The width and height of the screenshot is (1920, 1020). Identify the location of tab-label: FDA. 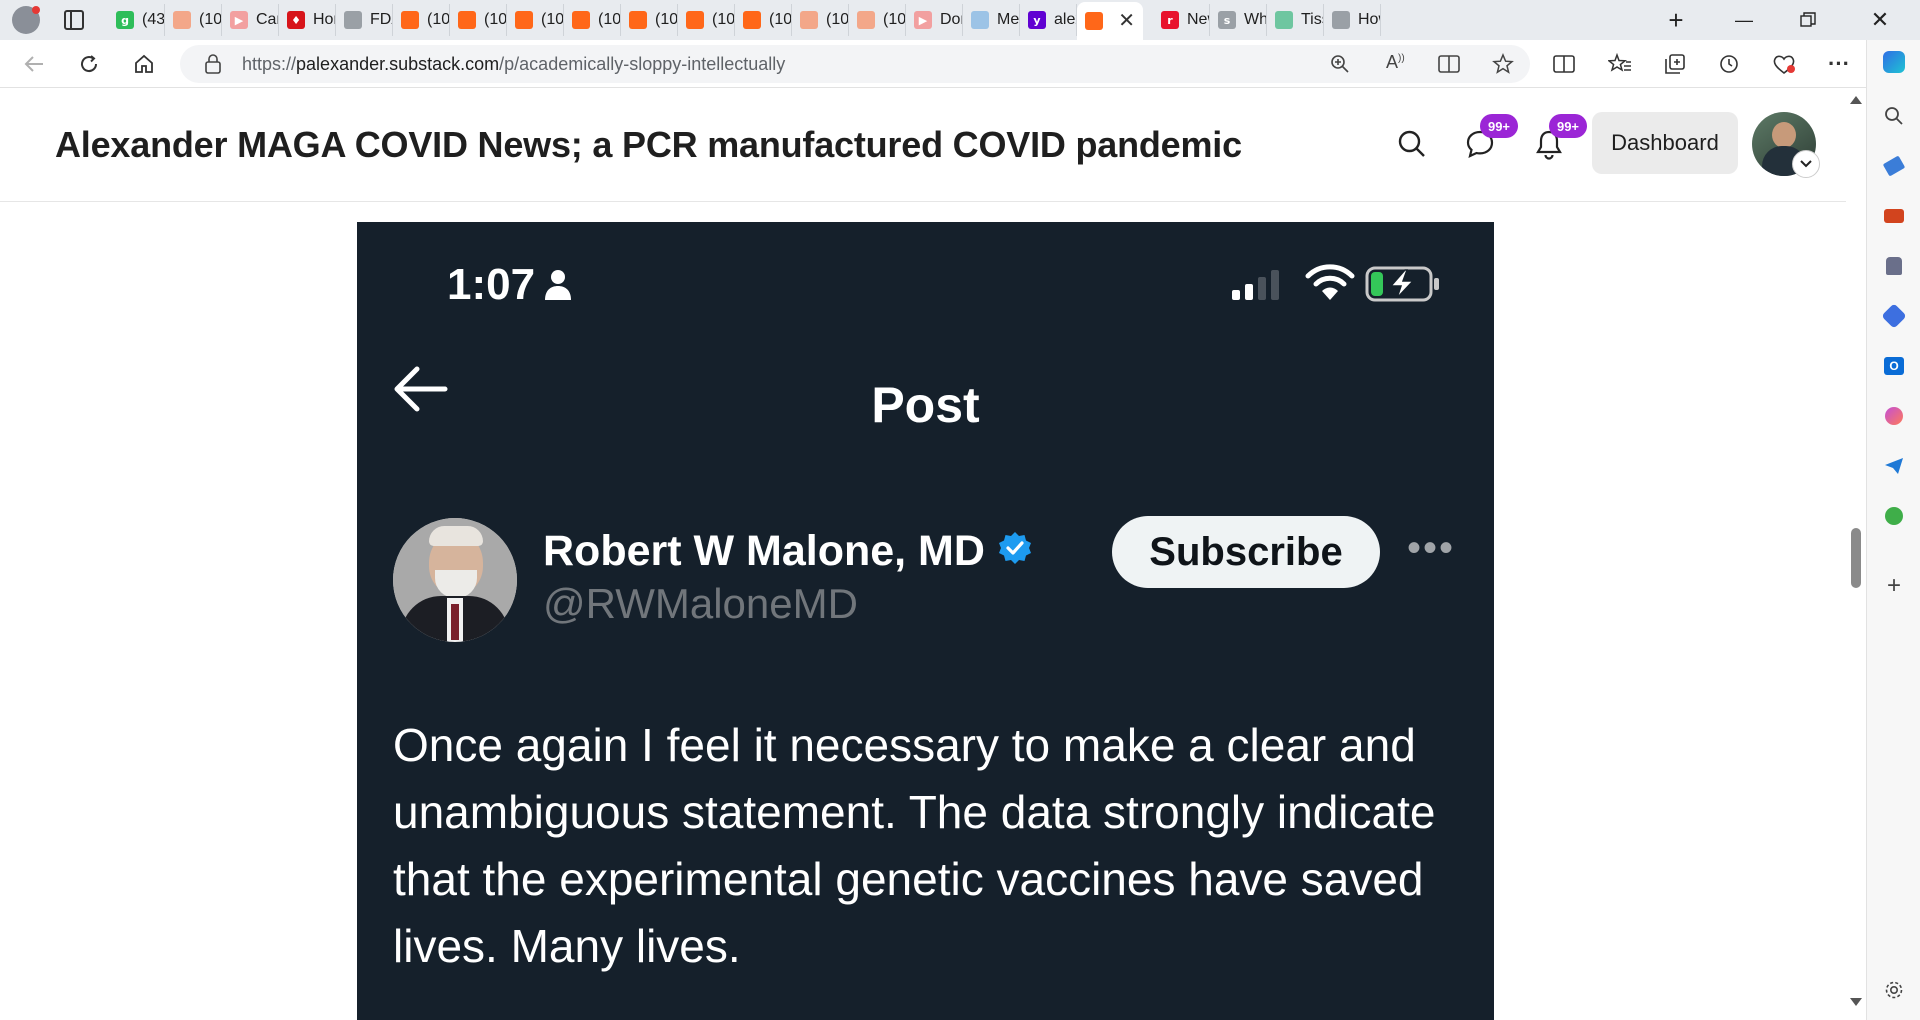
(381, 19).